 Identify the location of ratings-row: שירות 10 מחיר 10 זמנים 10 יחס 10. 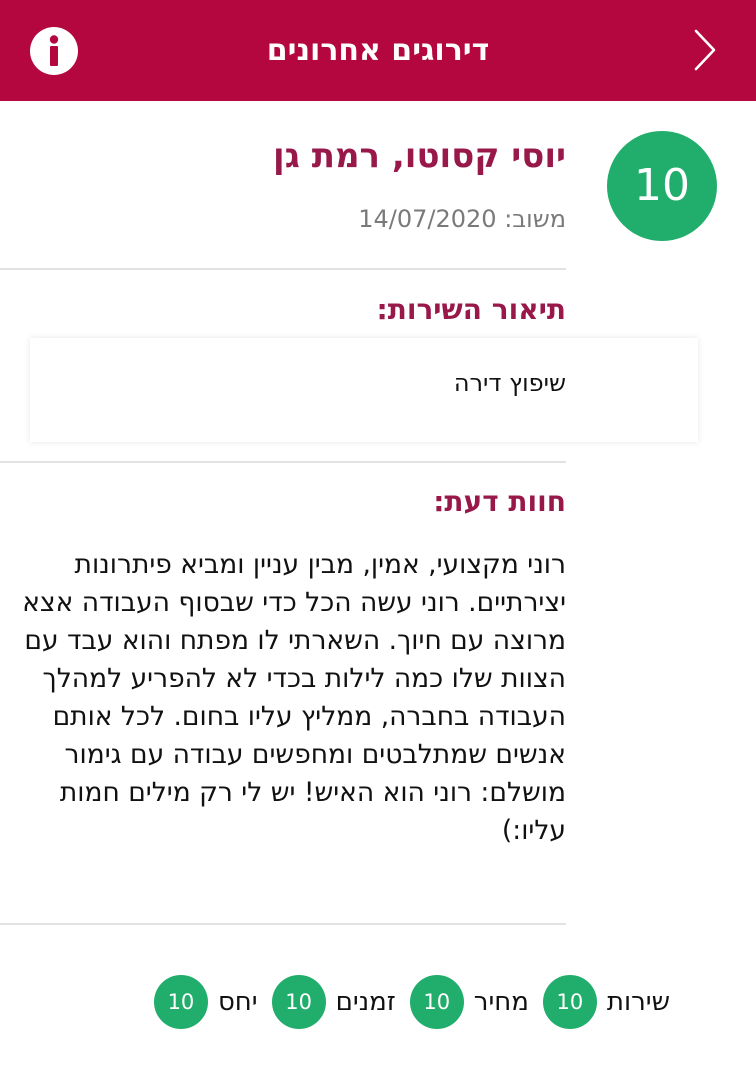
(380, 1002).